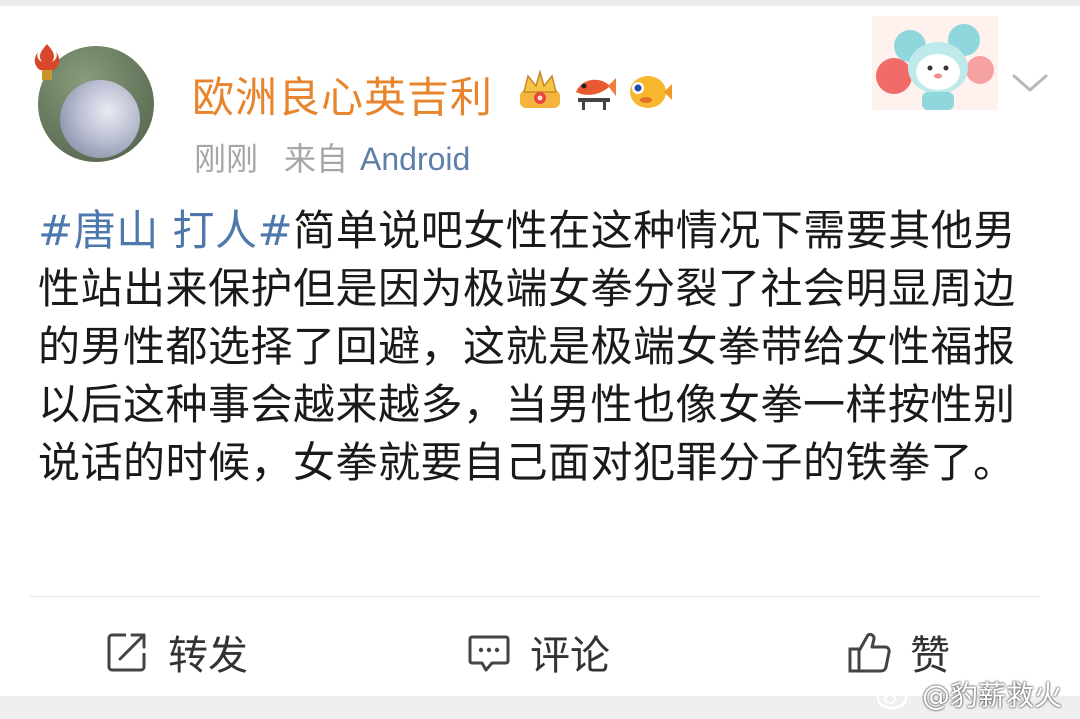  What do you see at coordinates (898, 652) in the screenshot?
I see `like-button: 赞` at bounding box center [898, 652].